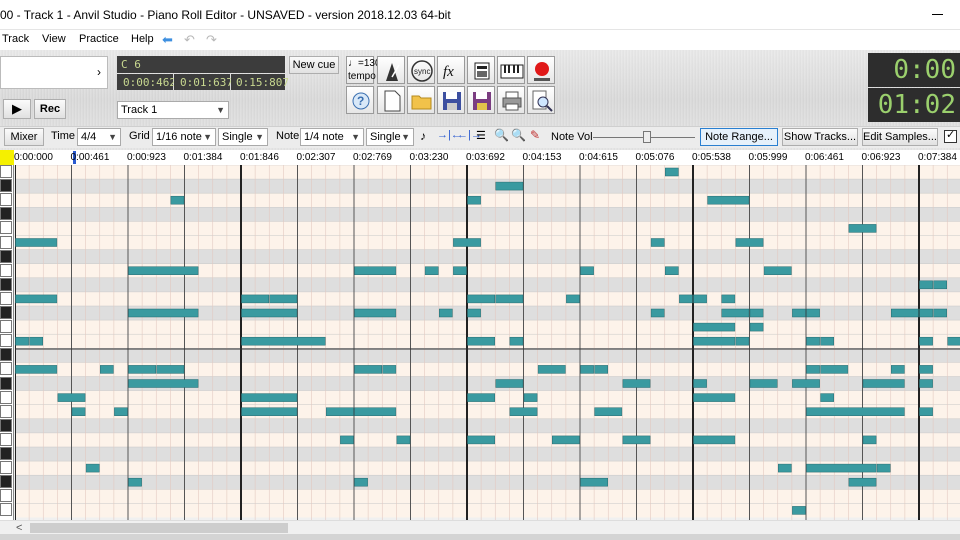 This screenshot has height=540, width=960. Describe the element at coordinates (481, 135) in the screenshot. I see `select-all-icon: ☰` at that location.